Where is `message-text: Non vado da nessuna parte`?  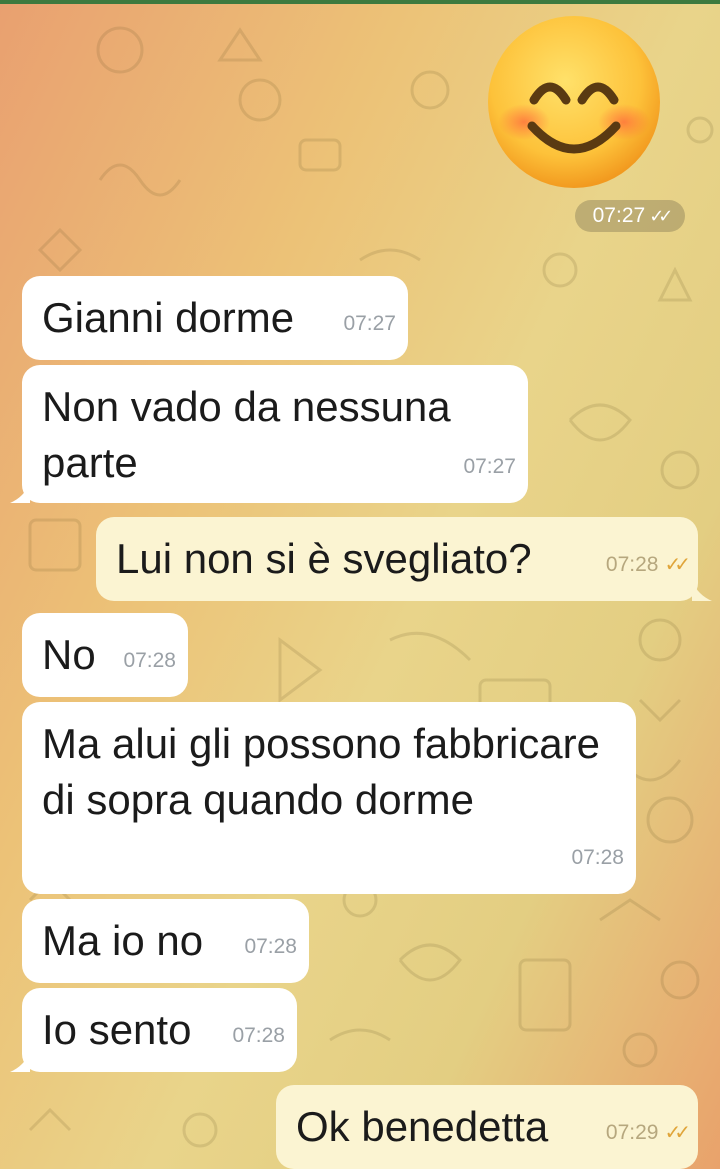 message-text: Non vado da nessuna parte is located at coordinates (246, 434).